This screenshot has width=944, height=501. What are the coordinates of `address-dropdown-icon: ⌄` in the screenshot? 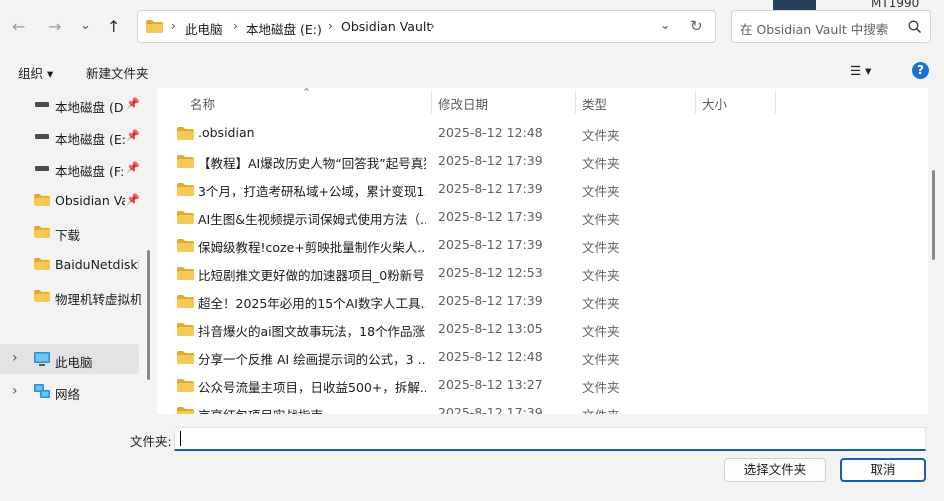 It's located at (665, 24).